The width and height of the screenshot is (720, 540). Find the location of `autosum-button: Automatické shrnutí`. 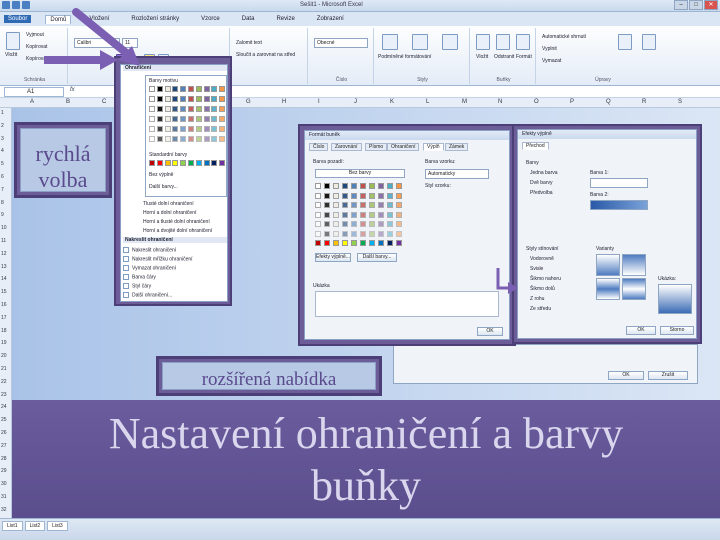

autosum-button: Automatické shrnutí is located at coordinates (564, 37).